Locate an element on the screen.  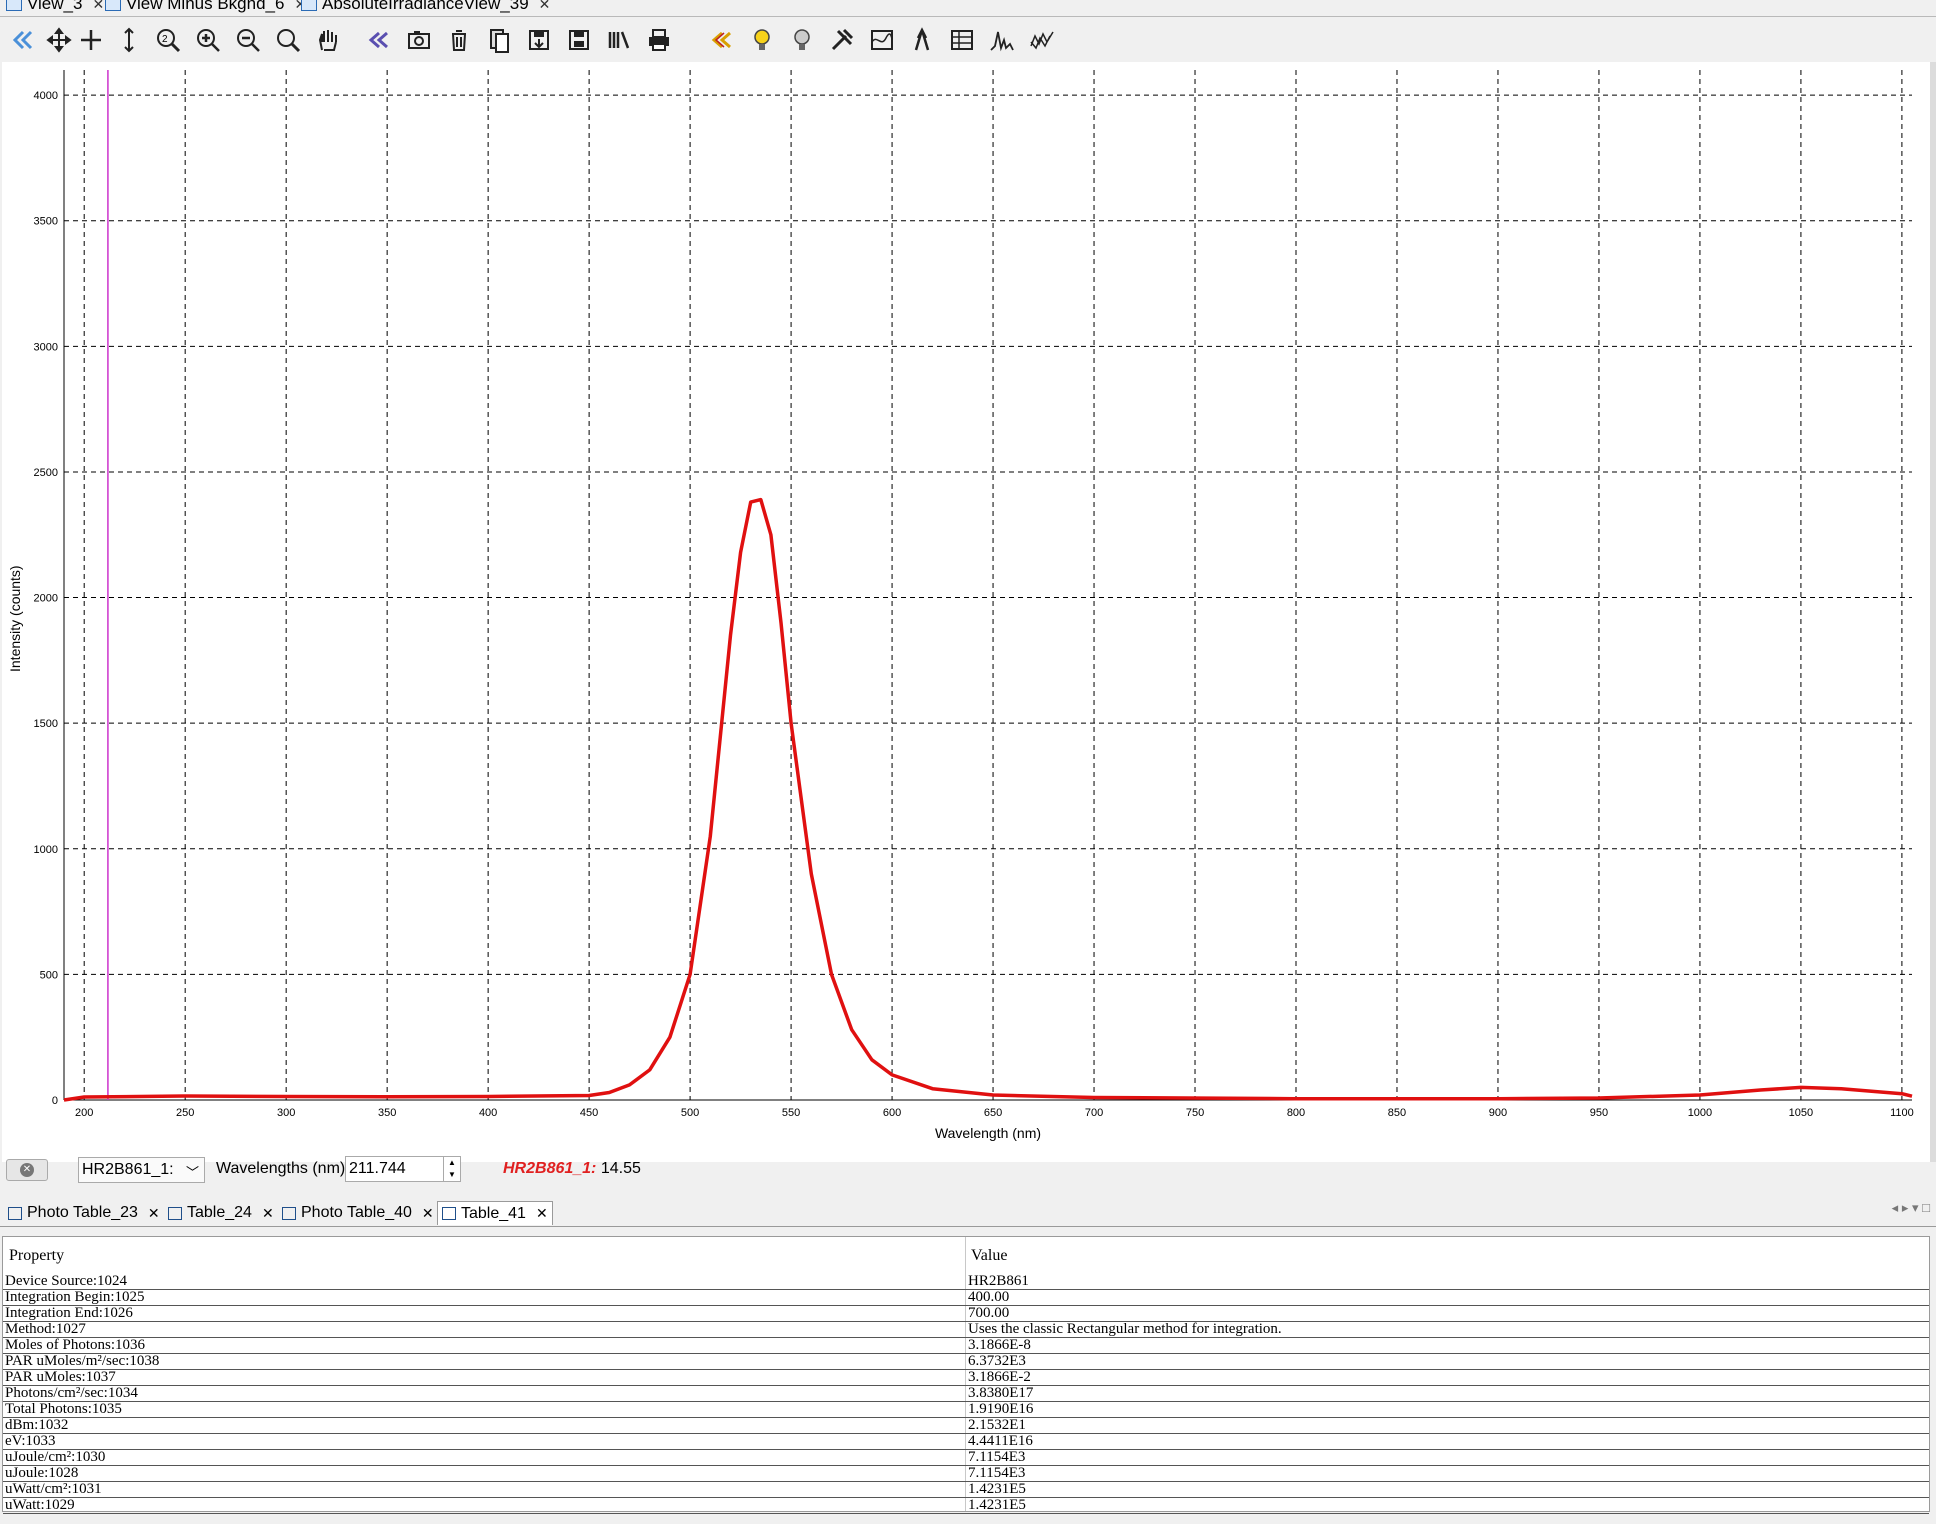
camera-icon is located at coordinates (419, 40).